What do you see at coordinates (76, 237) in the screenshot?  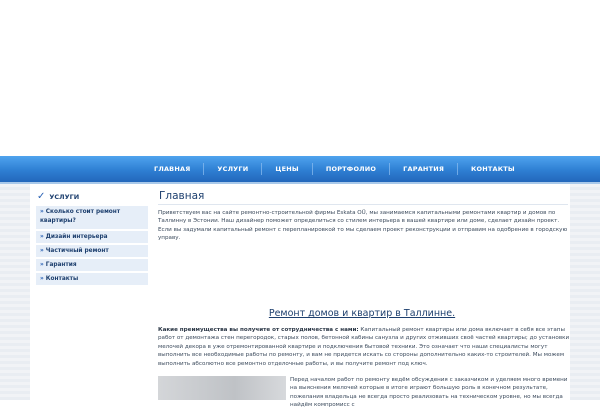 I see `sidebar-item-label: Дизайн интерьера` at bounding box center [76, 237].